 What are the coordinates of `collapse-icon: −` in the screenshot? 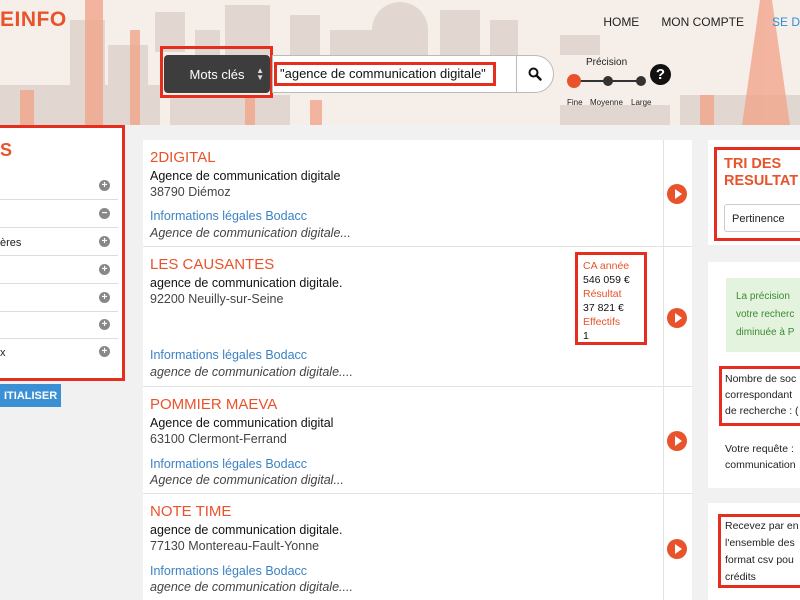 It's located at (104, 213).